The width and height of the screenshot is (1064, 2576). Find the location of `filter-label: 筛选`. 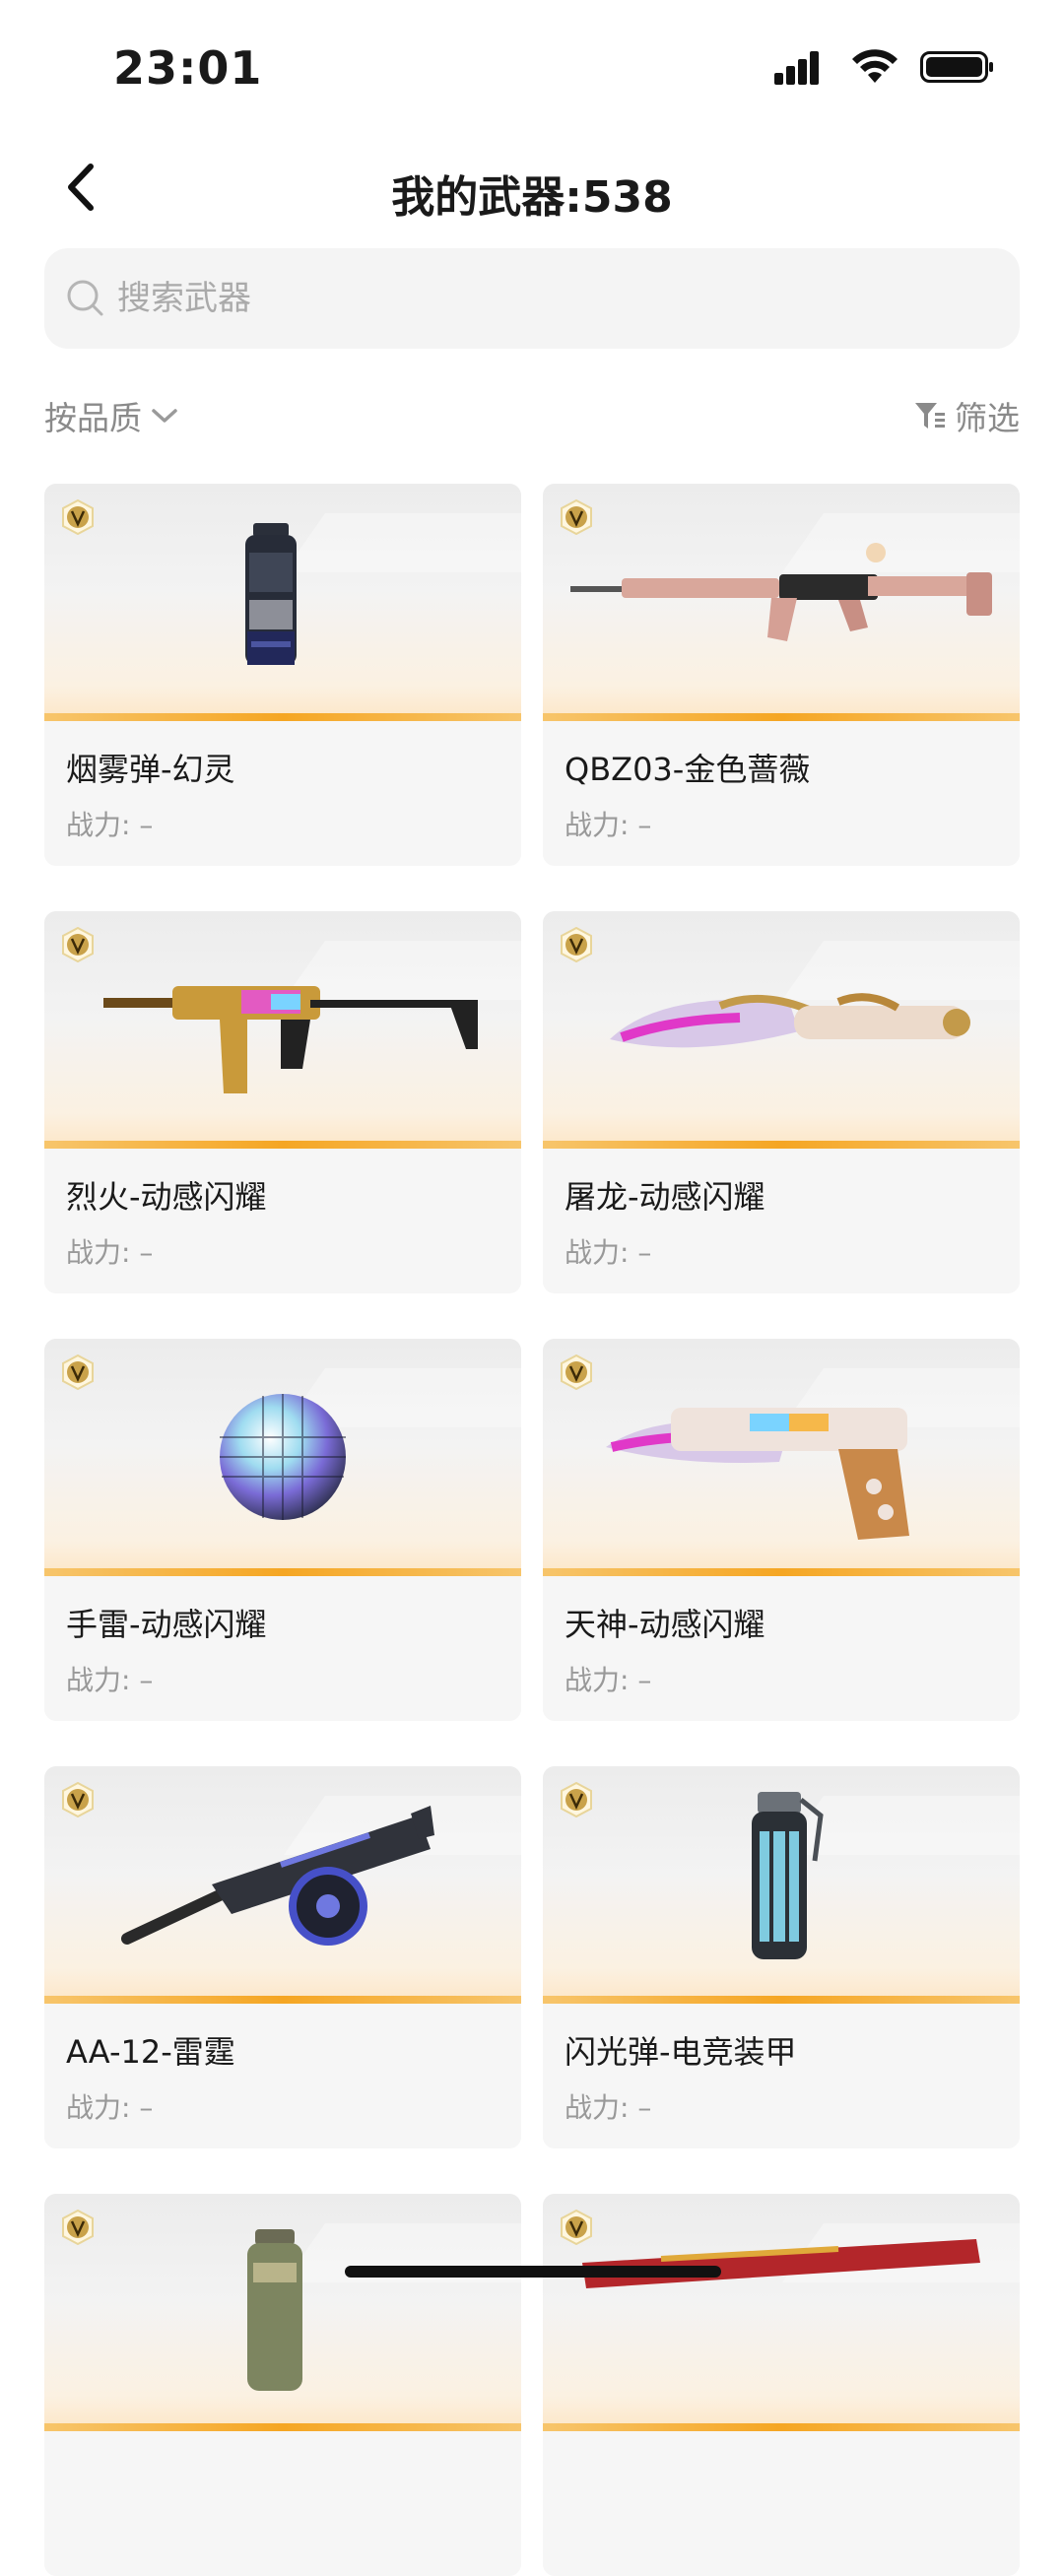

filter-label: 筛选 is located at coordinates (988, 418).